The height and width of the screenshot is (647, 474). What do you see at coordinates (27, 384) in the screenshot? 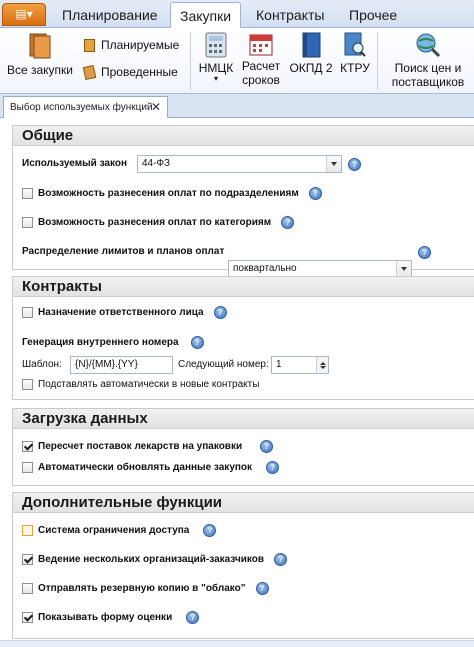
I see `auto-substitute-checkbox` at bounding box center [27, 384].